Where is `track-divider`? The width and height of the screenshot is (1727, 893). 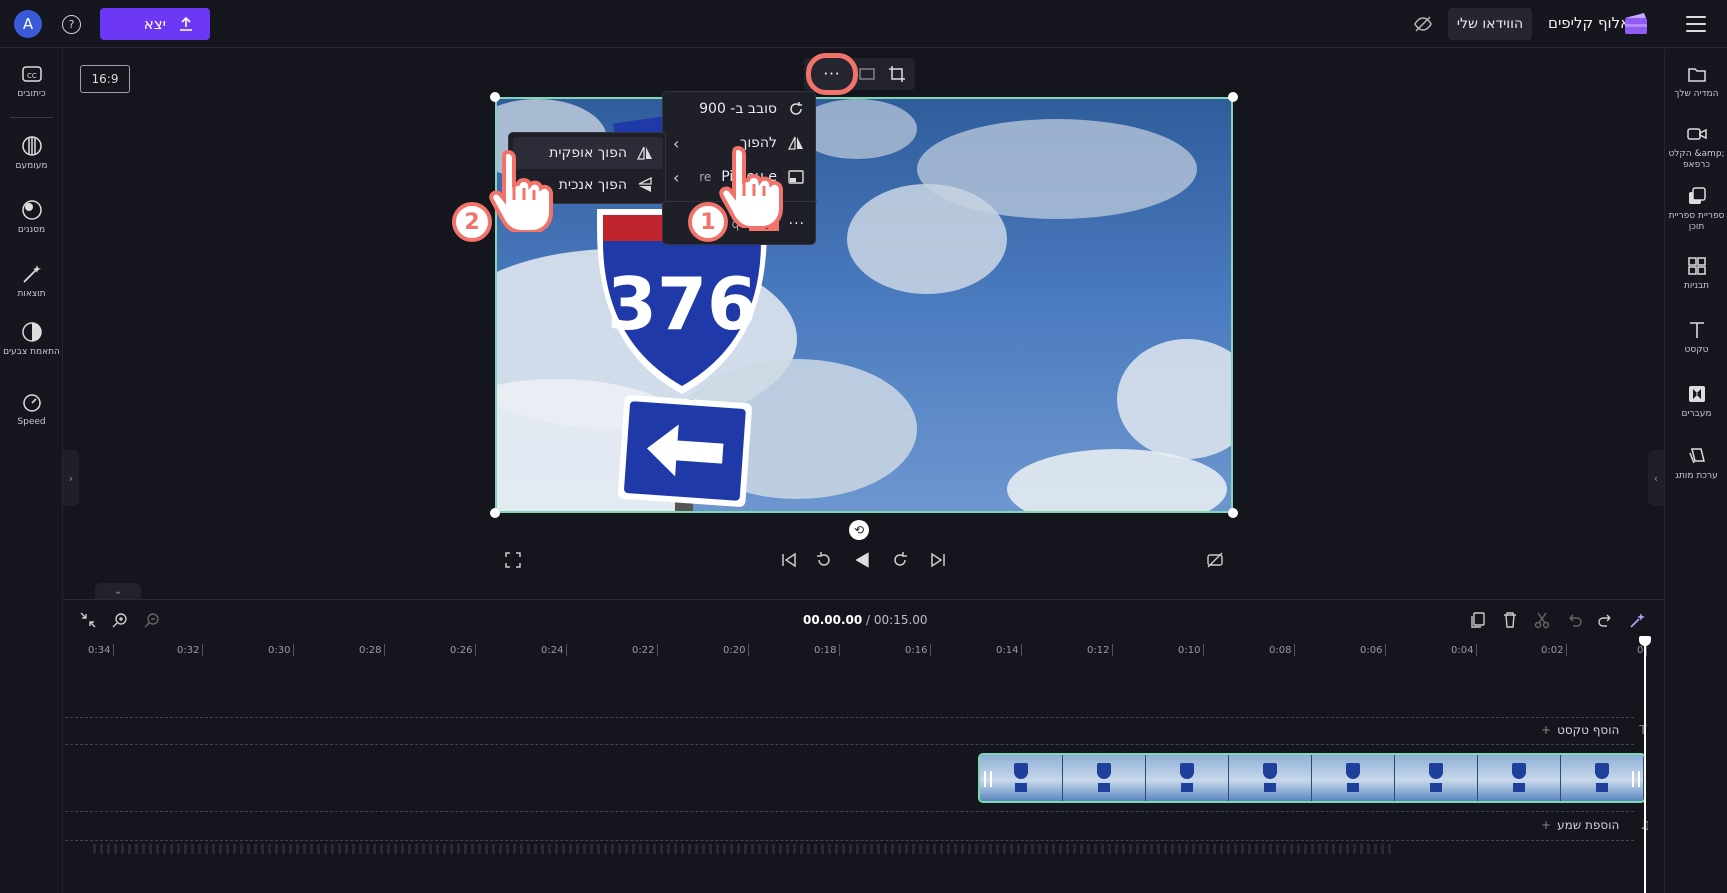
track-divider is located at coordinates (849, 744).